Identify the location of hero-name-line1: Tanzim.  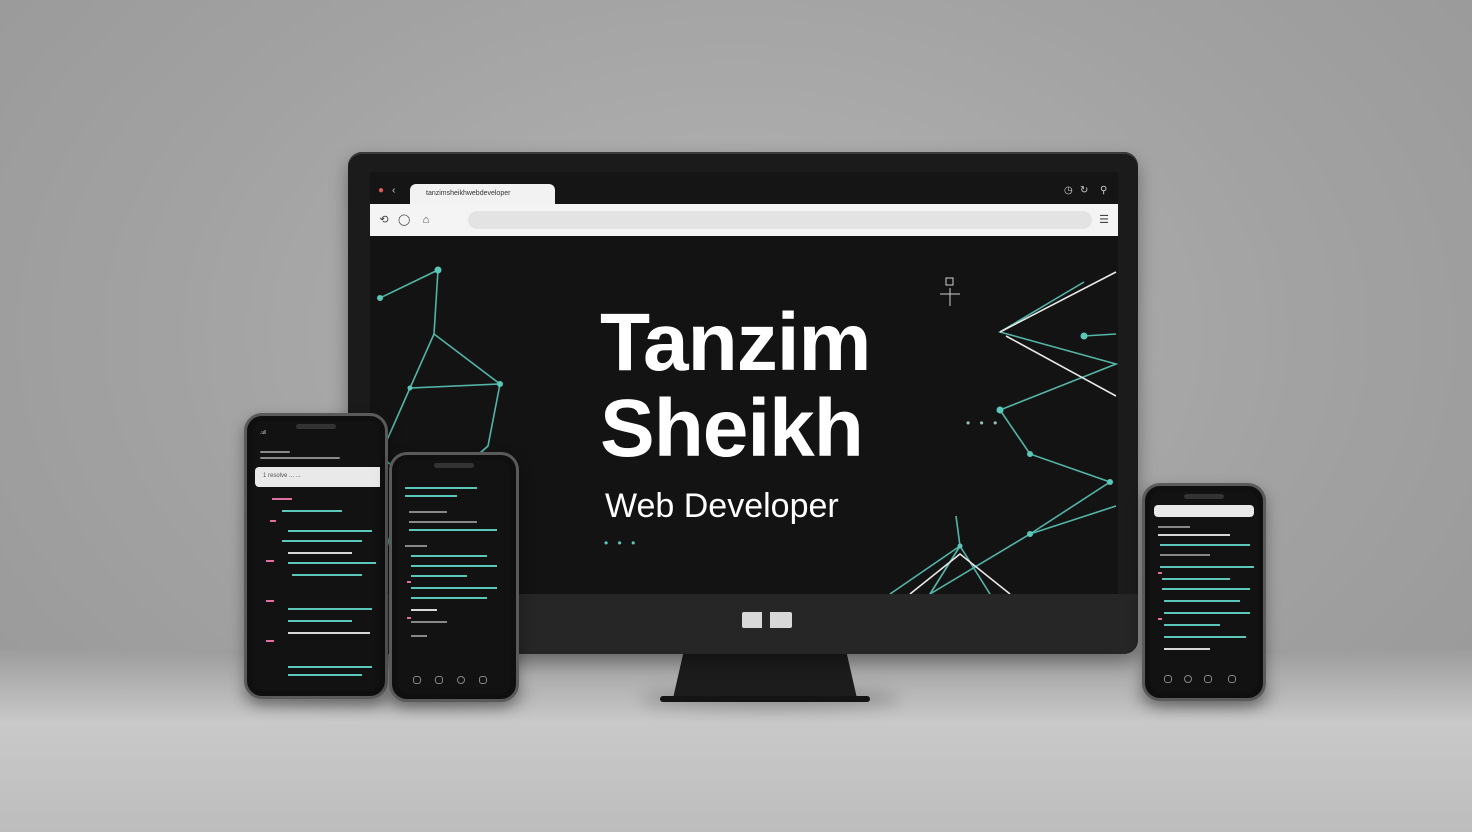
(735, 342).